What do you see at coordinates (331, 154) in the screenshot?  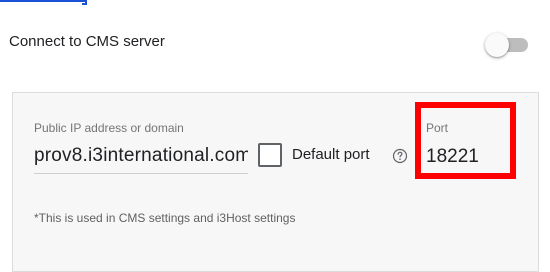 I see `default-port-label: Default port` at bounding box center [331, 154].